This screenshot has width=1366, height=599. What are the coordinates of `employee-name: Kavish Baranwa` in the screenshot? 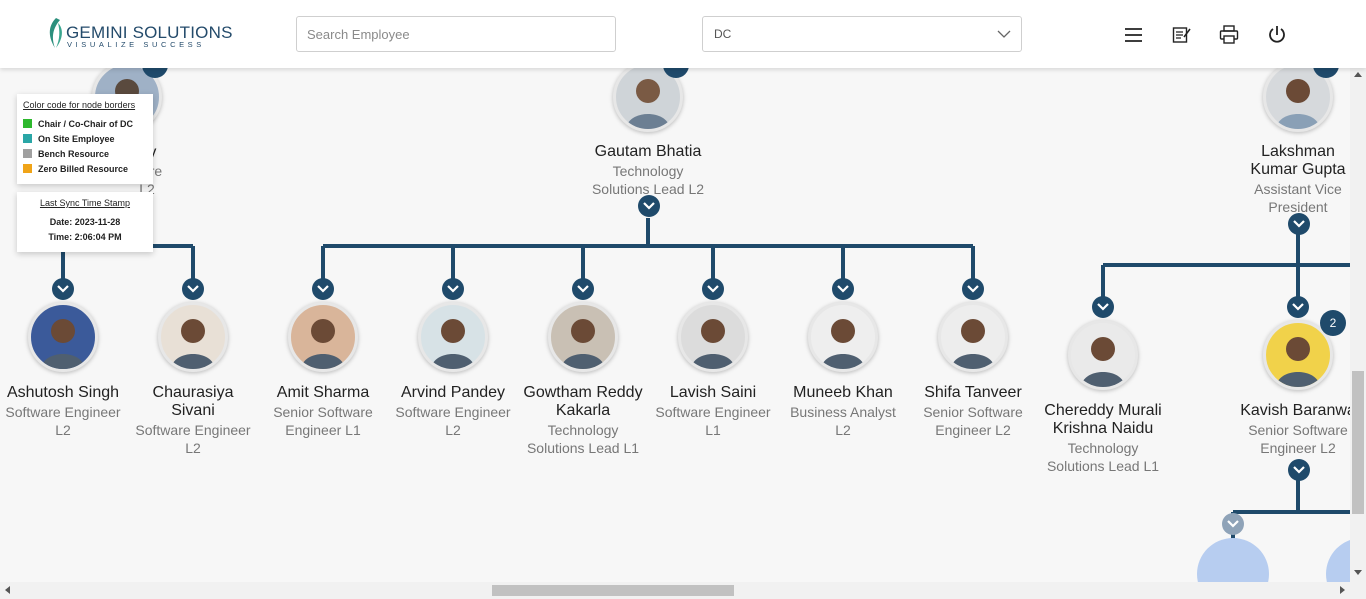 It's located at (1295, 410).